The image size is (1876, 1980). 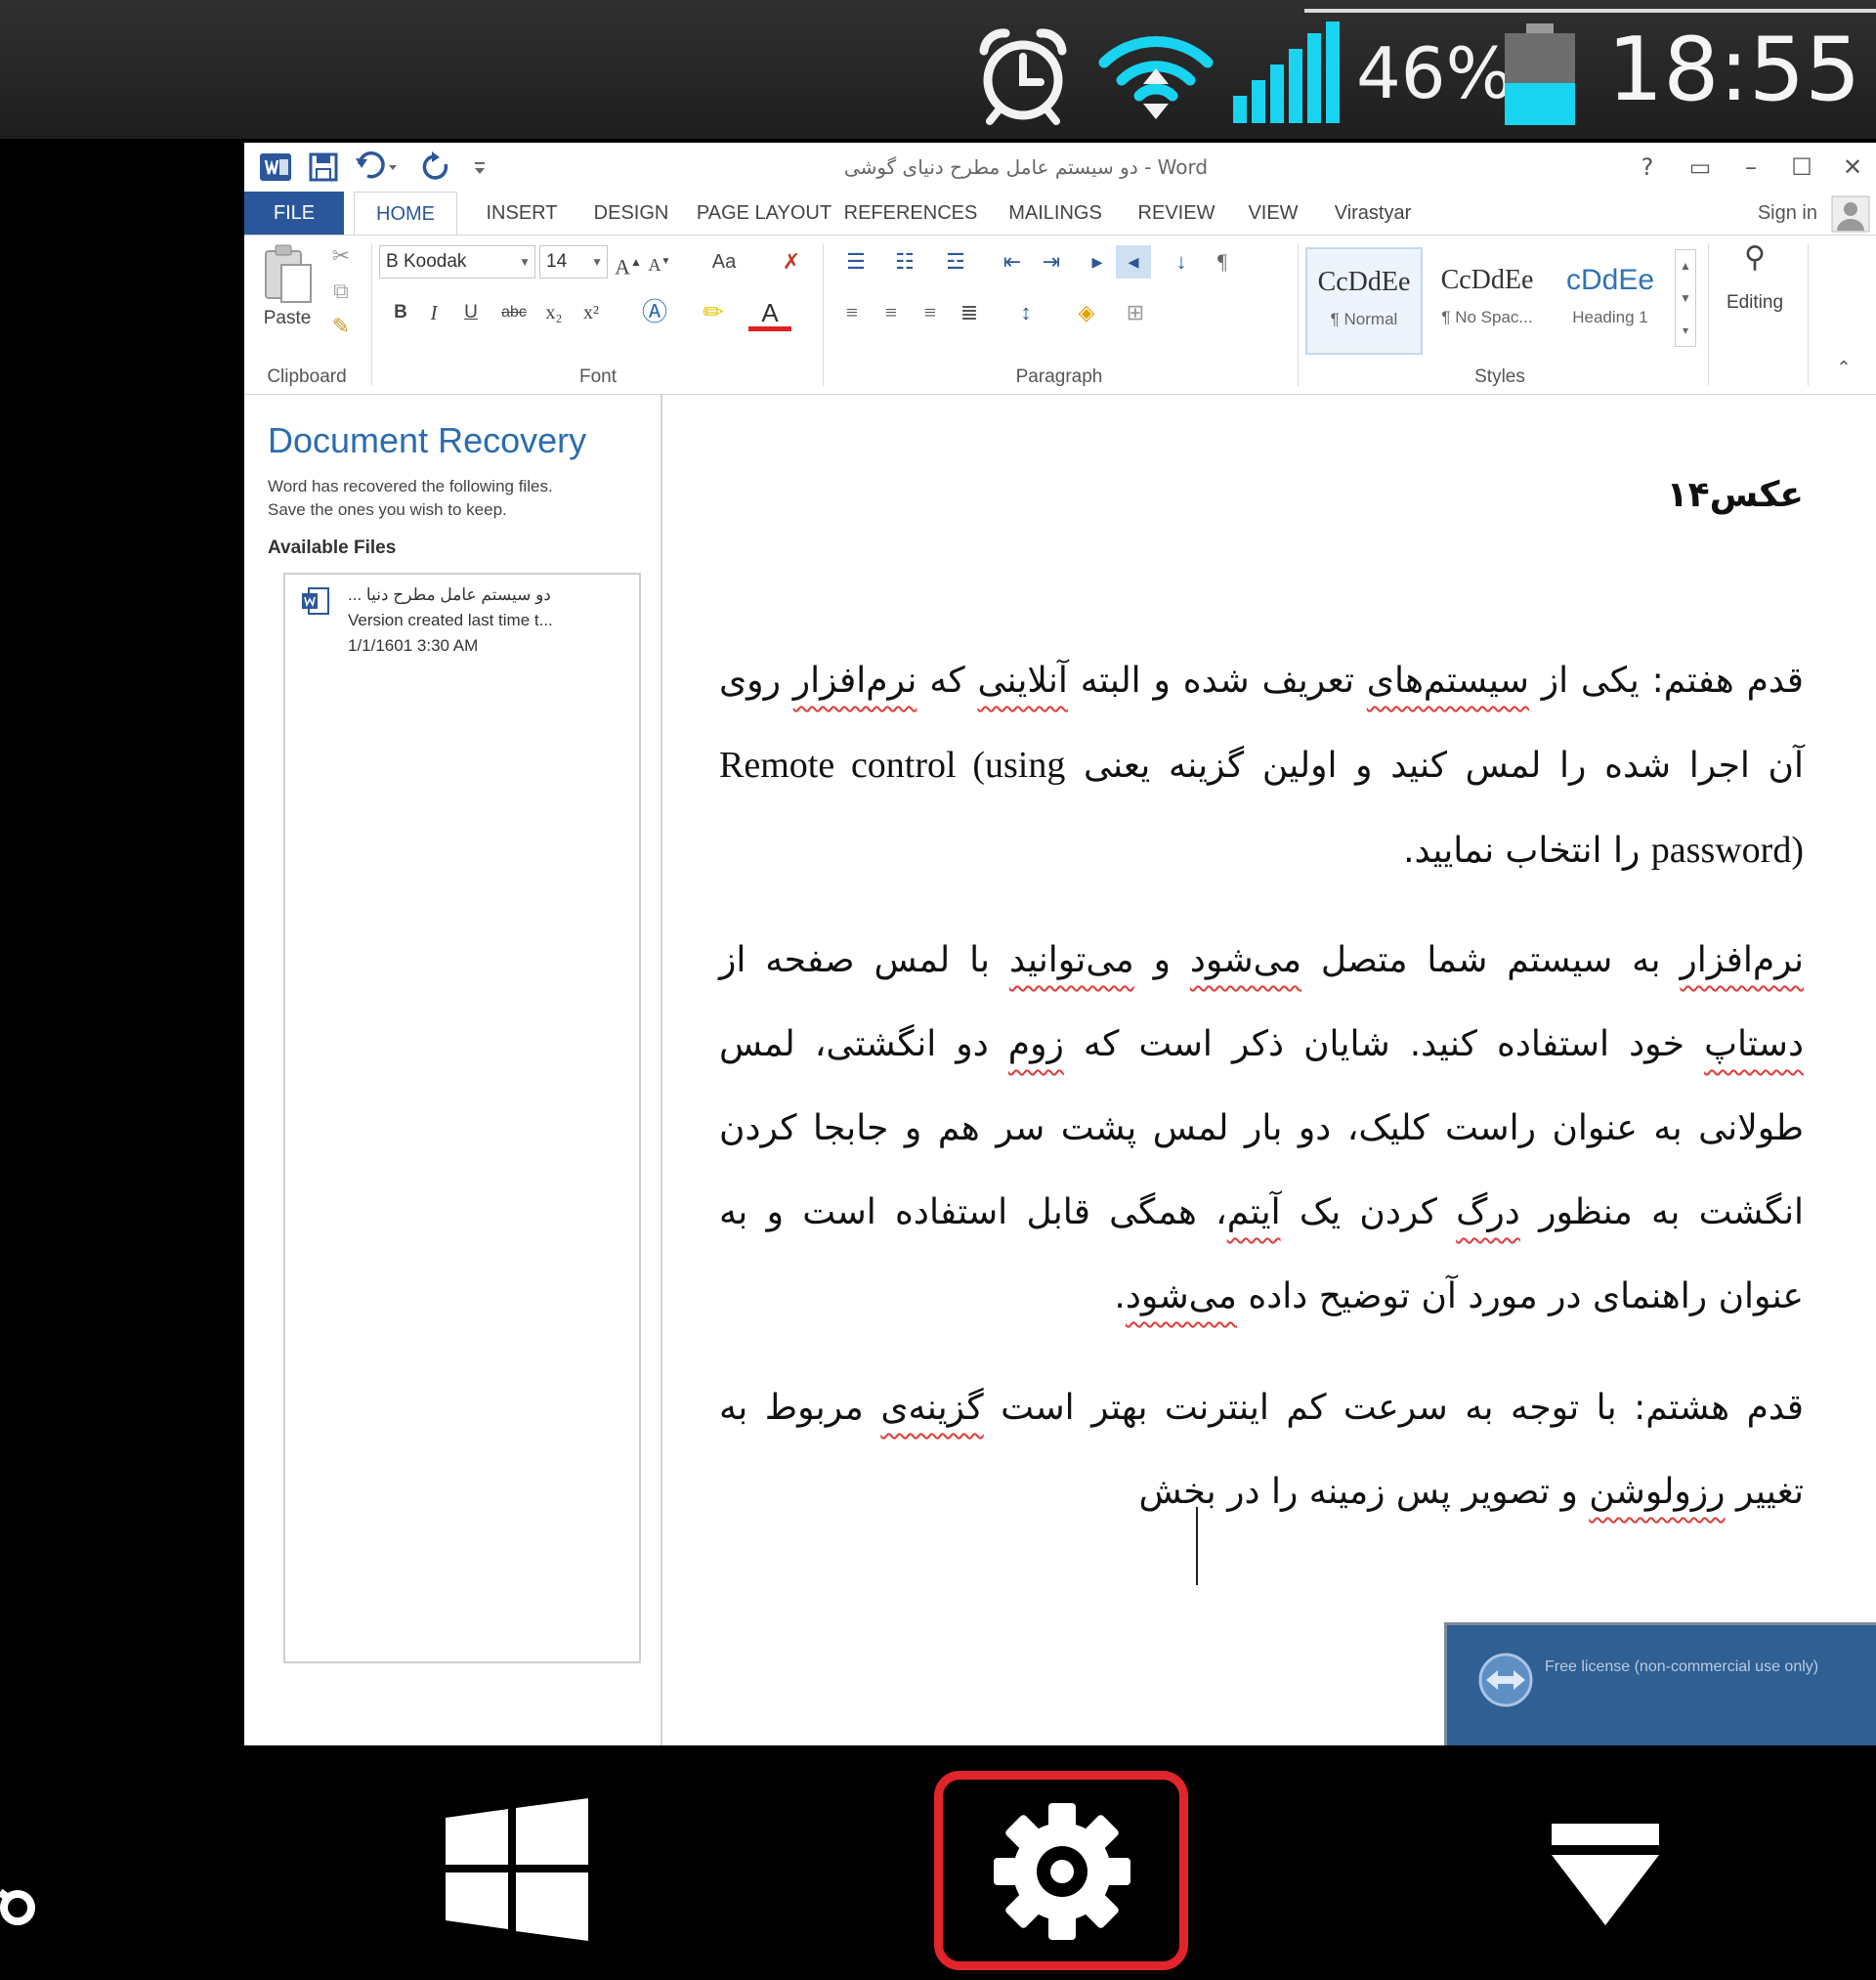 I want to click on text-effects-icon: Ⓐ, so click(x=654, y=313).